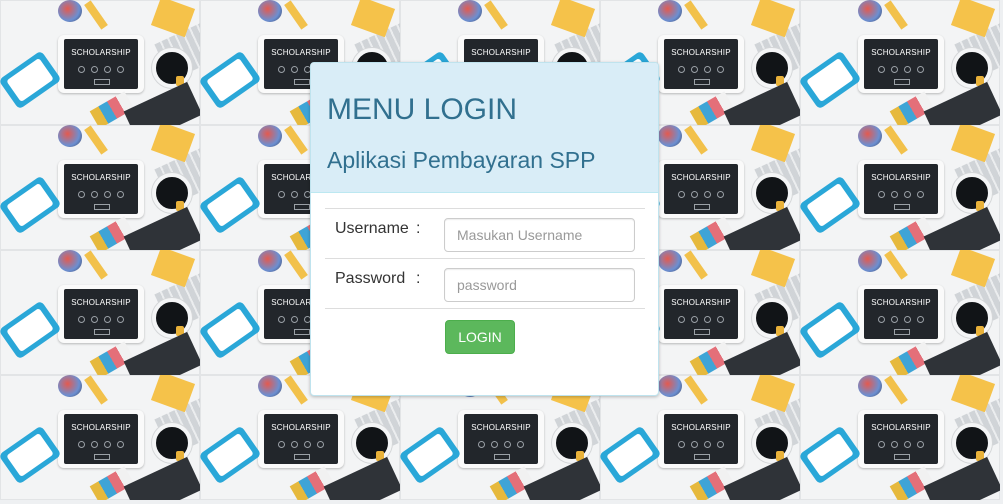 The height and width of the screenshot is (504, 1003). Describe the element at coordinates (418, 278) in the screenshot. I see `password-colon: :` at that location.